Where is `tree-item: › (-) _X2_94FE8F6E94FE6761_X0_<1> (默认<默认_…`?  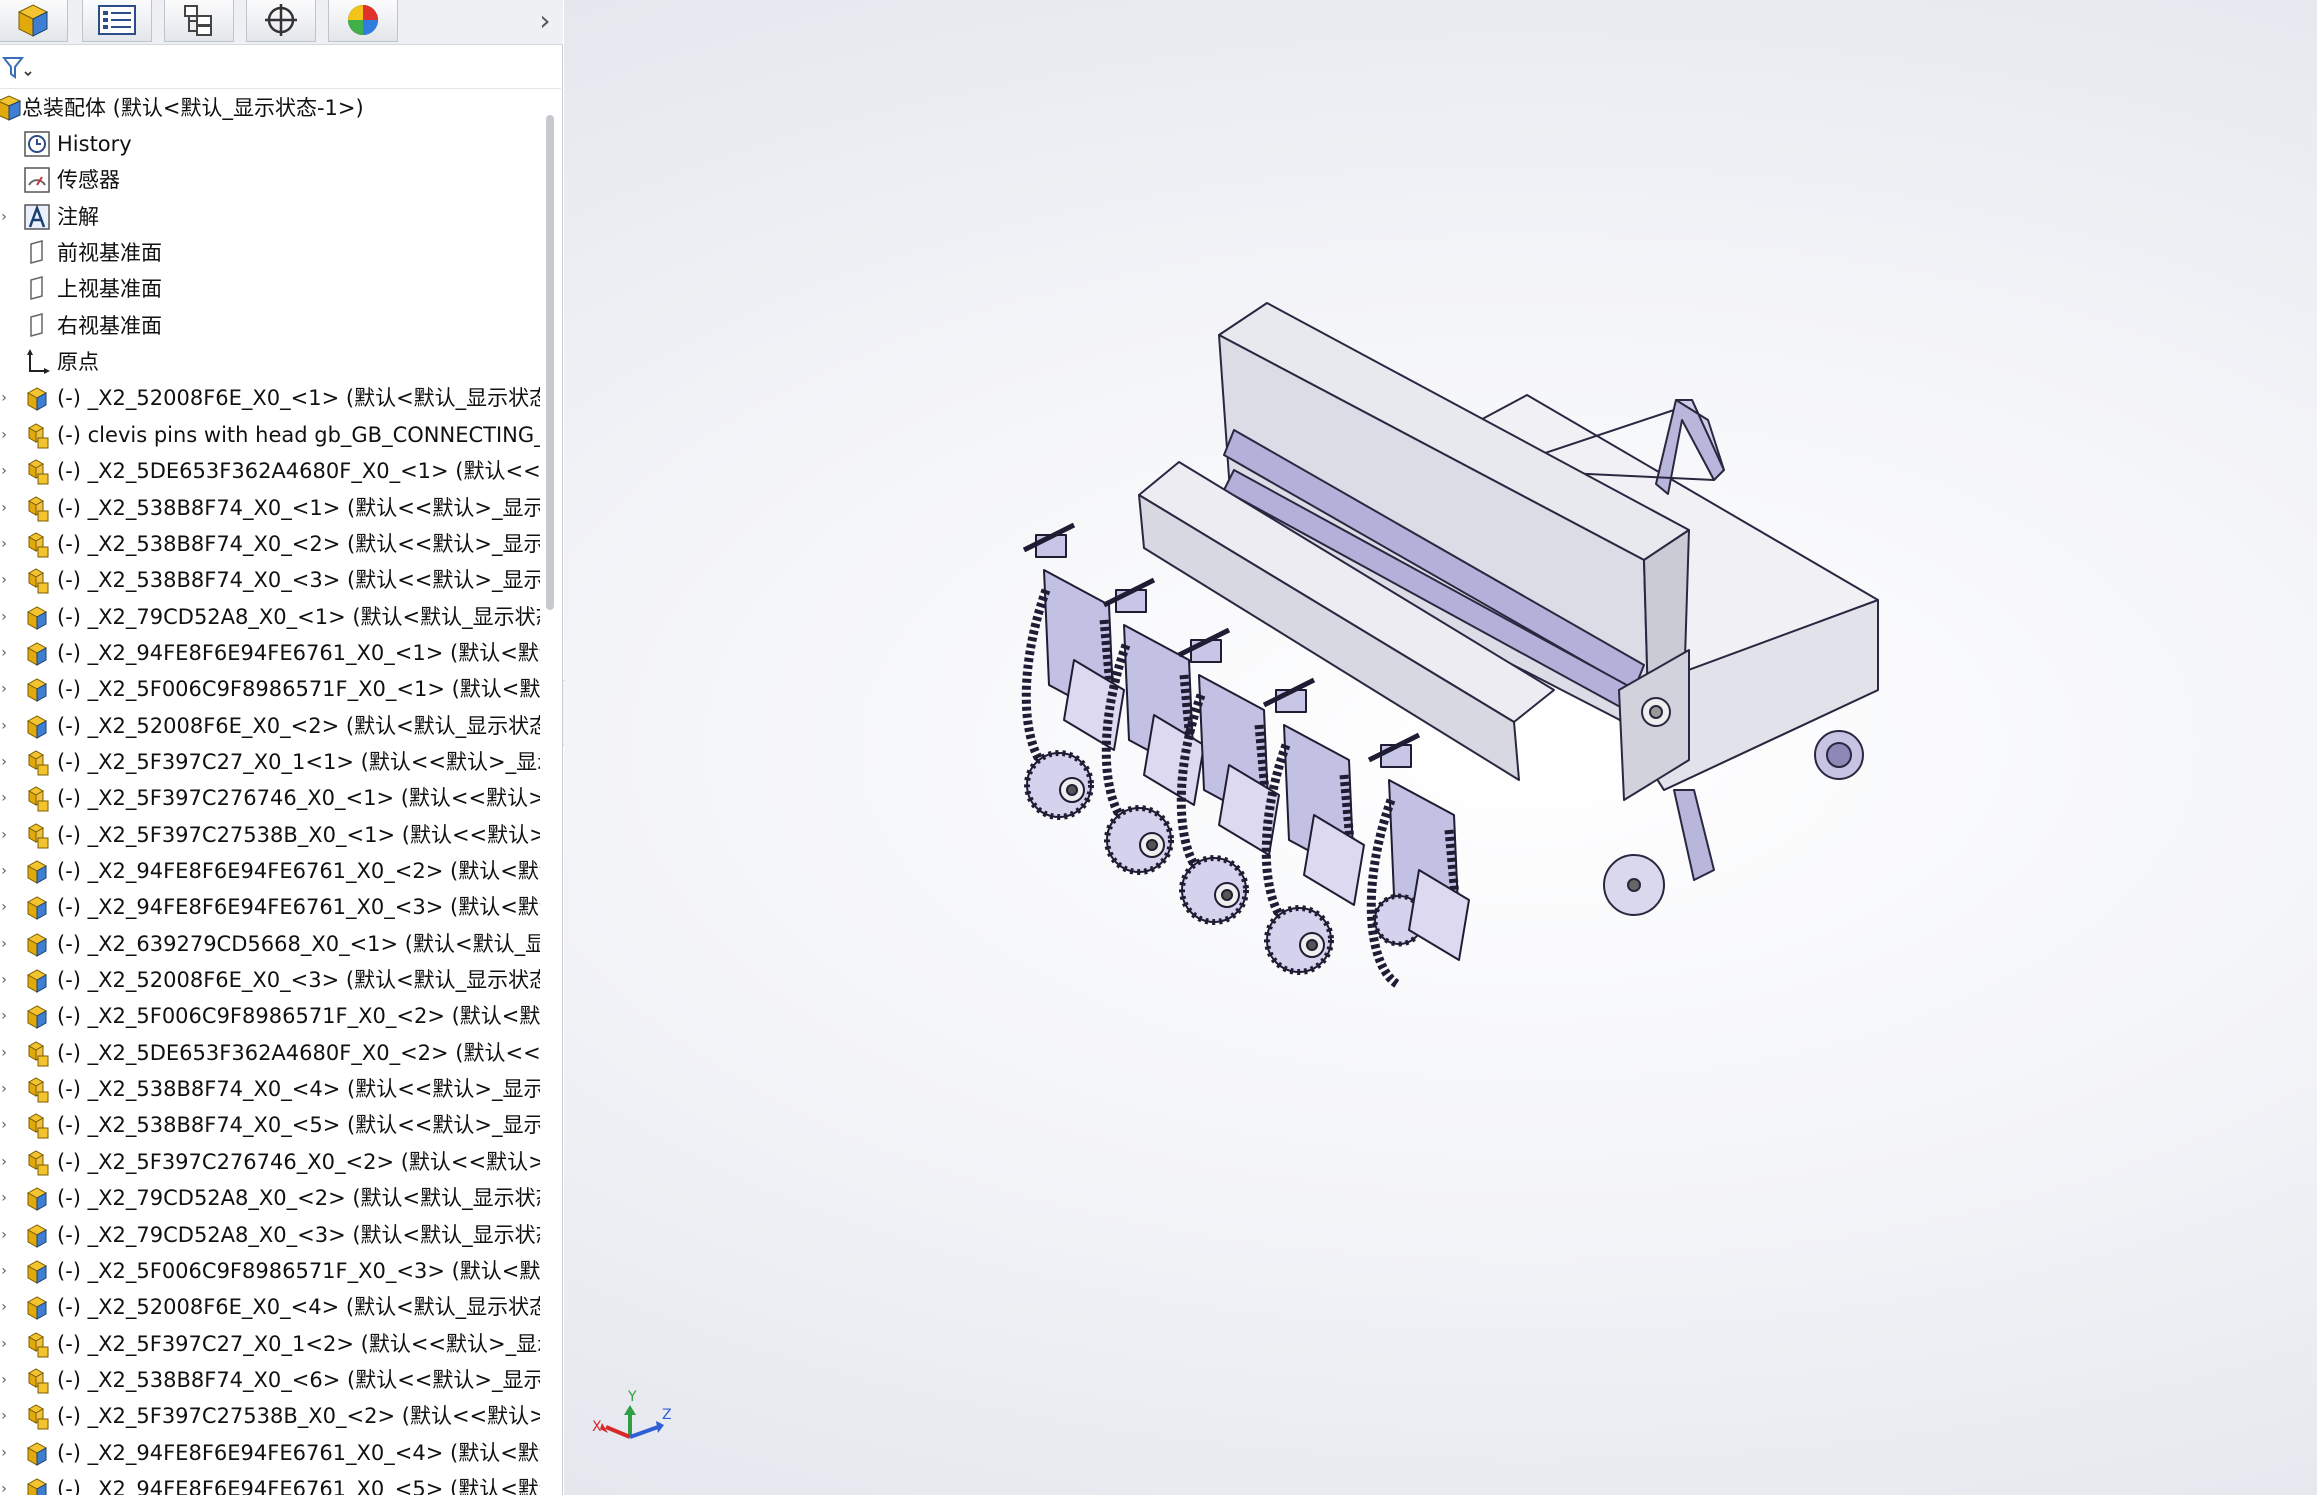
tree-item: › (-) _X2_94FE8F6E94FE6761_X0_<1> (默认<默认_… is located at coordinates (270, 653).